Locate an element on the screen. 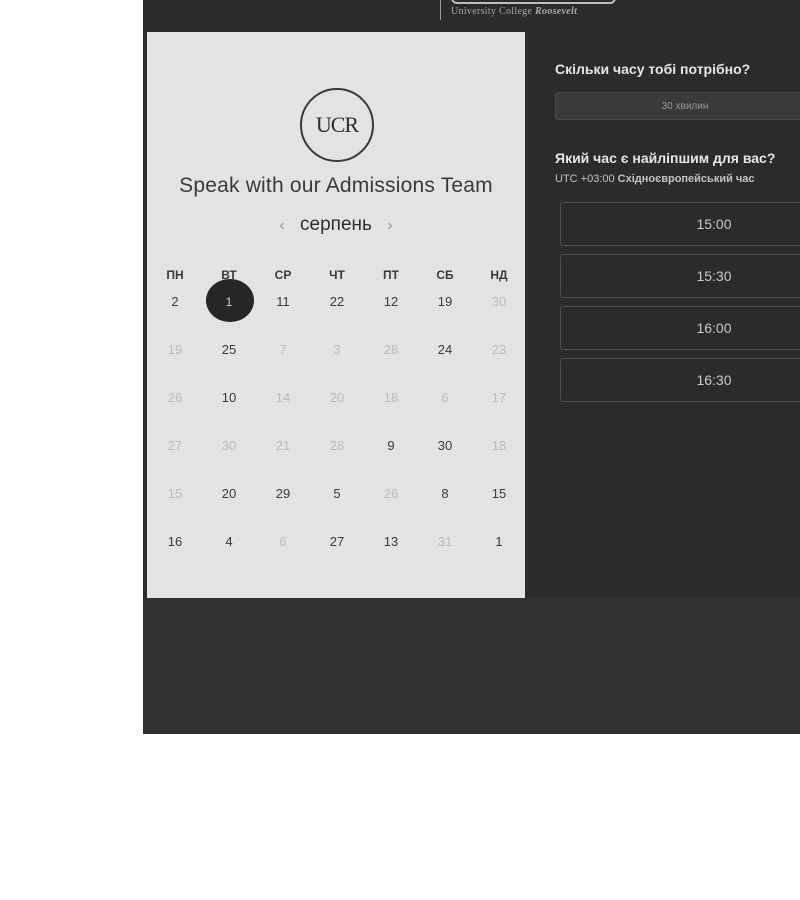  month-label: серпень is located at coordinates (336, 224).